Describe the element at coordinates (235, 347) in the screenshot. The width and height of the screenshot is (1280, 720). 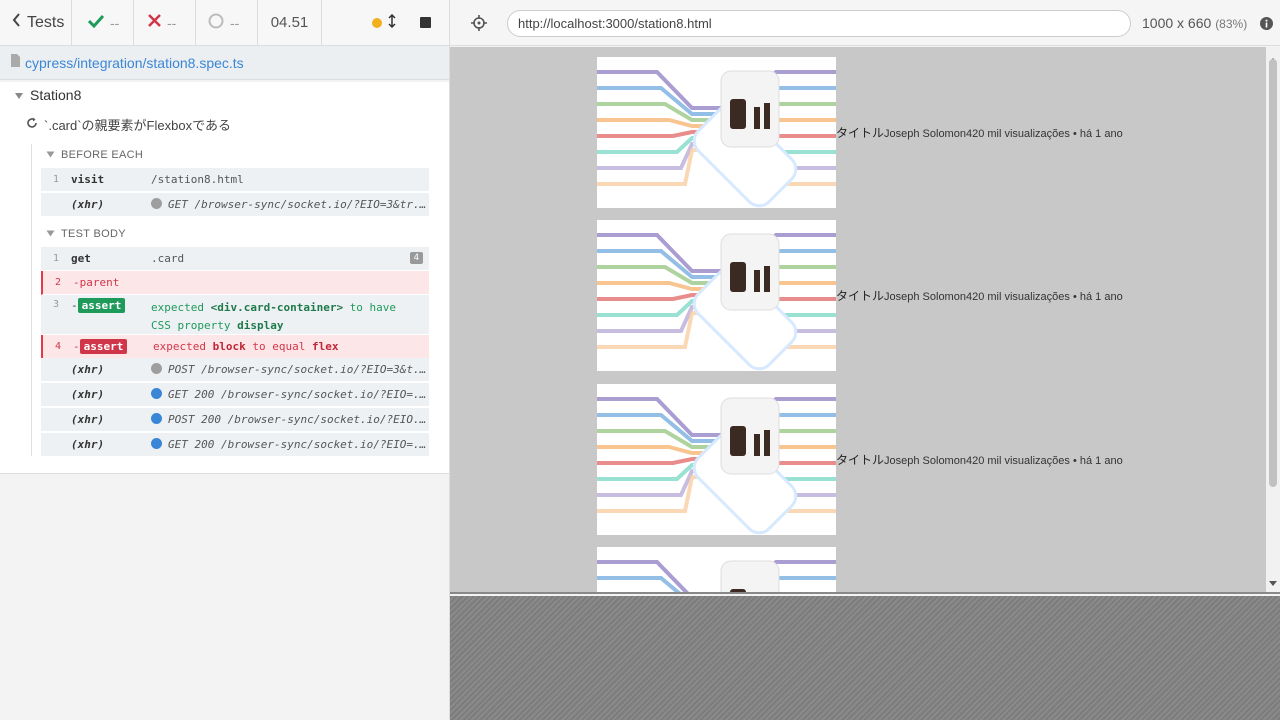
I see `command-row-assert-failed: 4 - assert expected block to equal flex` at that location.